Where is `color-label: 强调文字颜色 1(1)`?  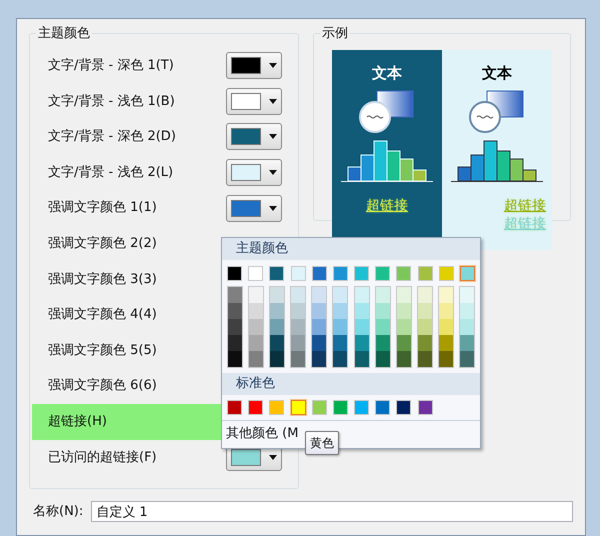 color-label: 强调文字颜色 1(1) is located at coordinates (102, 208).